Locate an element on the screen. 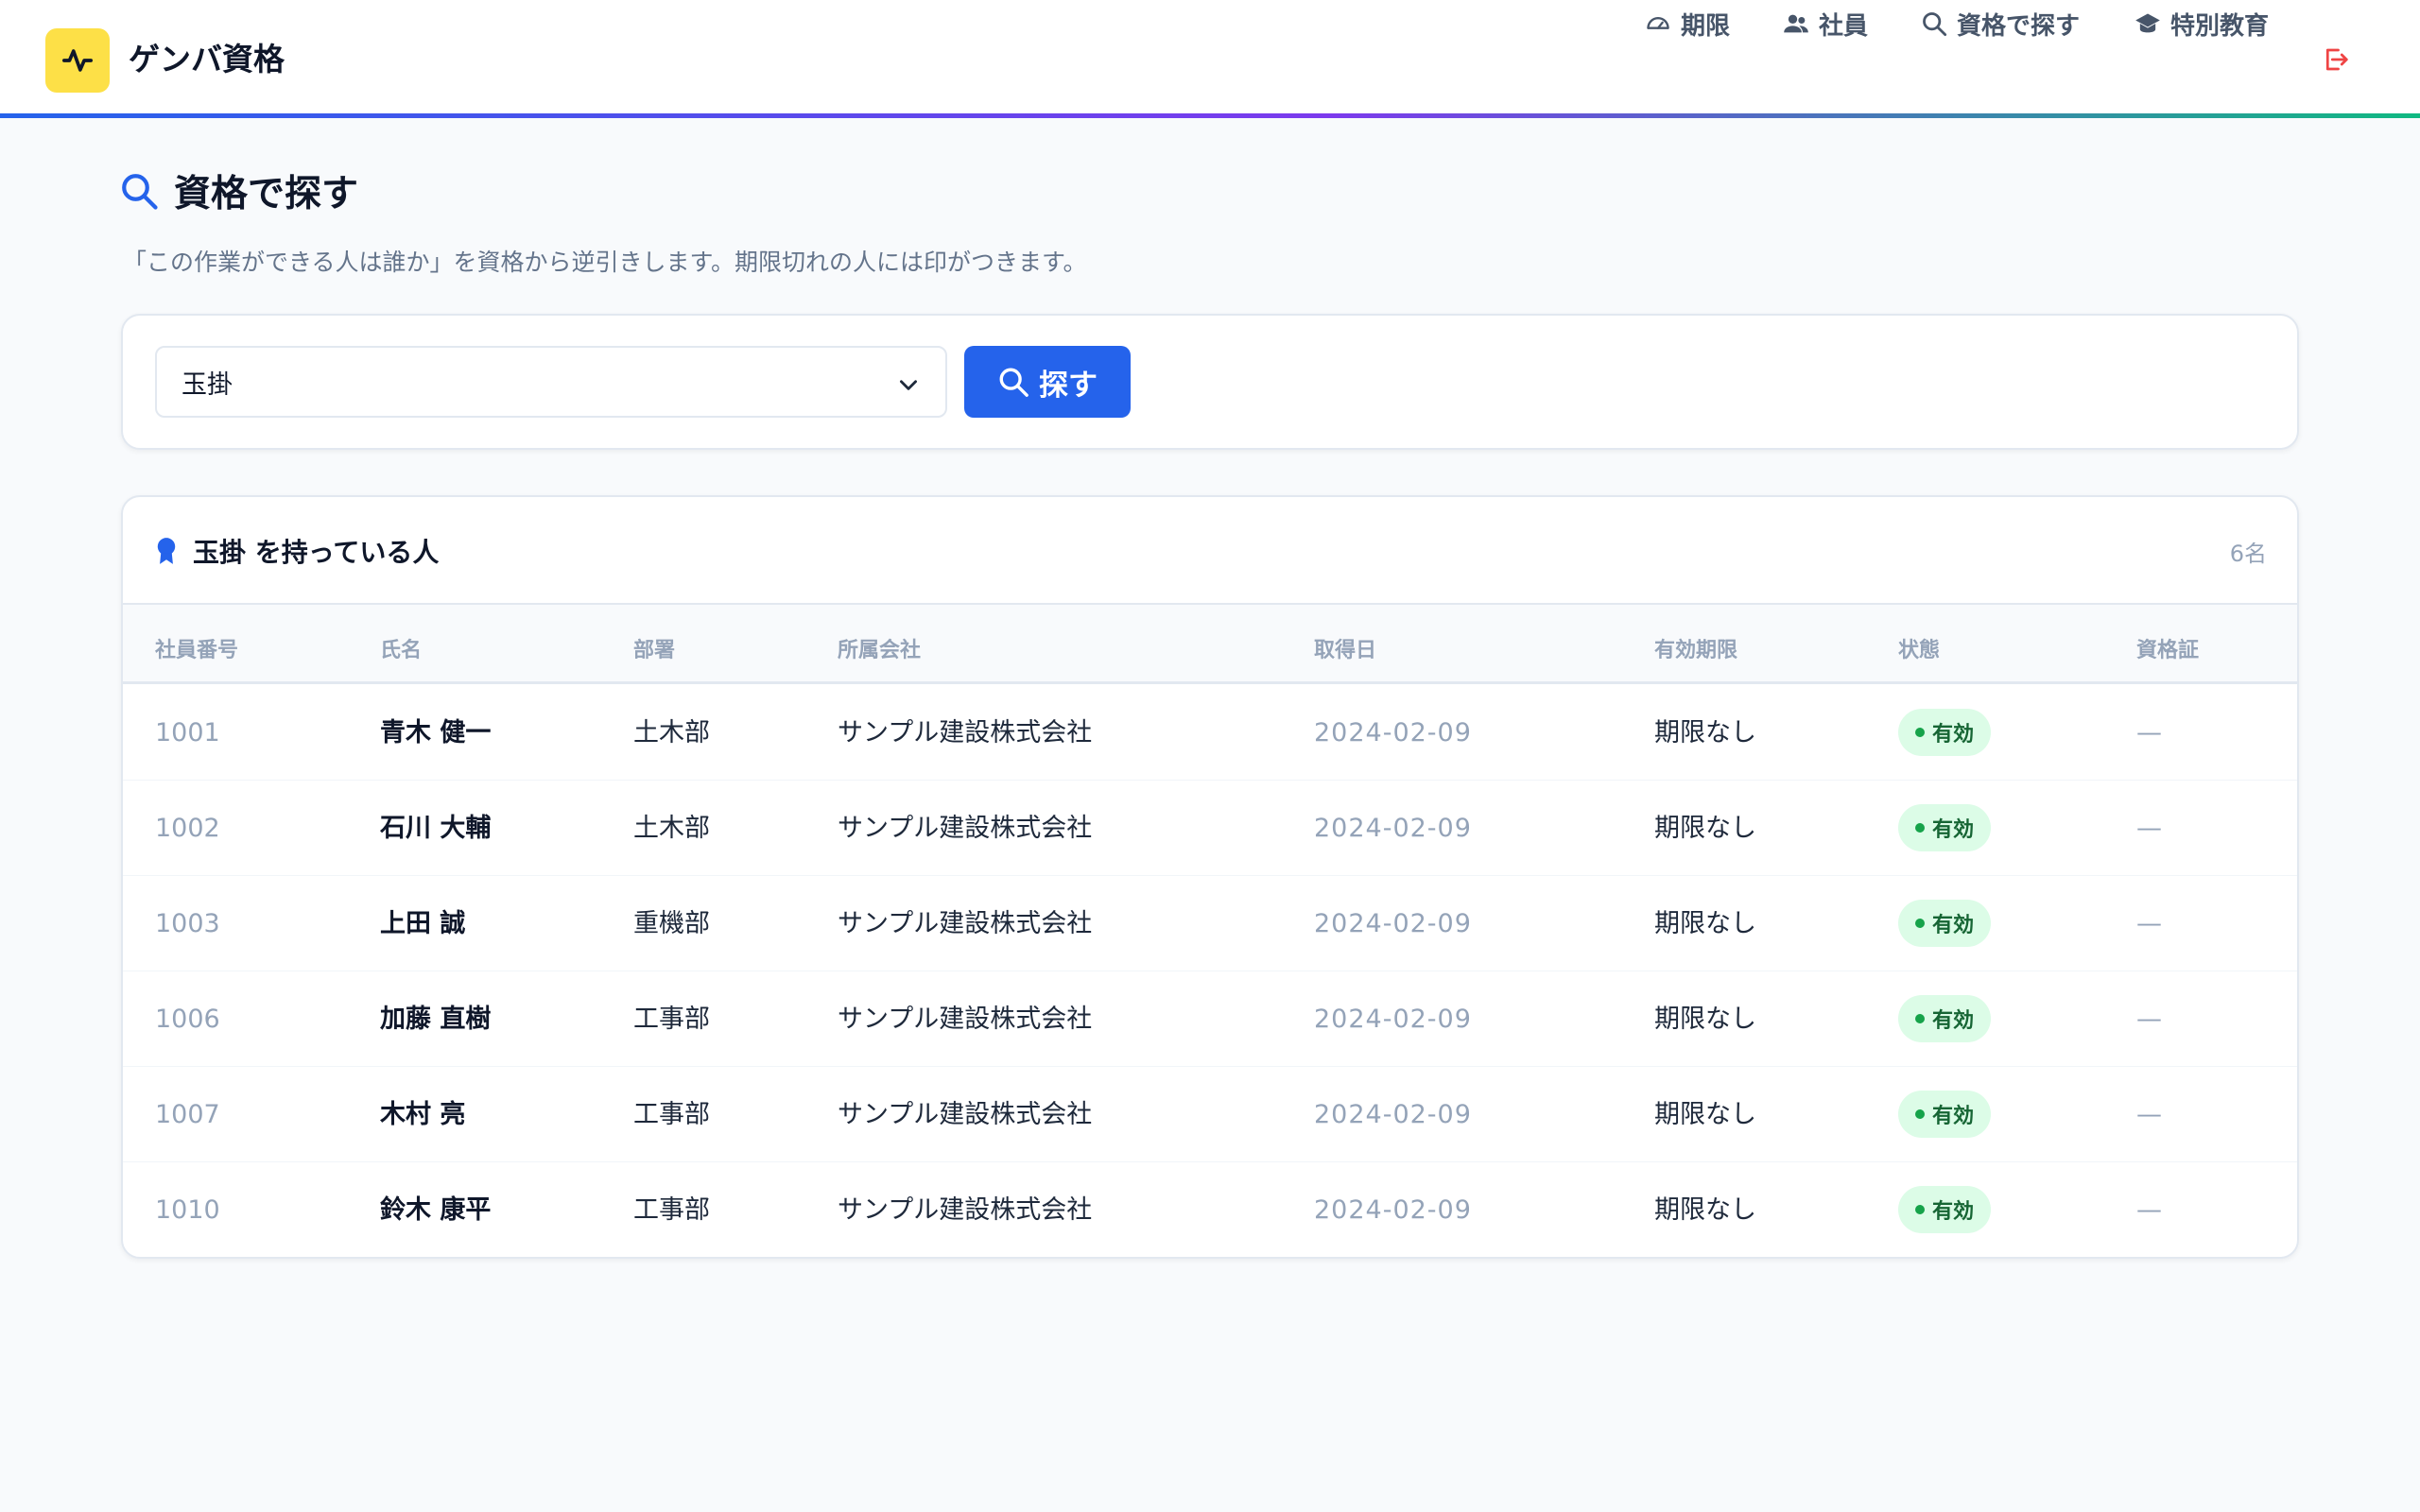  cell-name: 青木 健一 is located at coordinates (436, 732).